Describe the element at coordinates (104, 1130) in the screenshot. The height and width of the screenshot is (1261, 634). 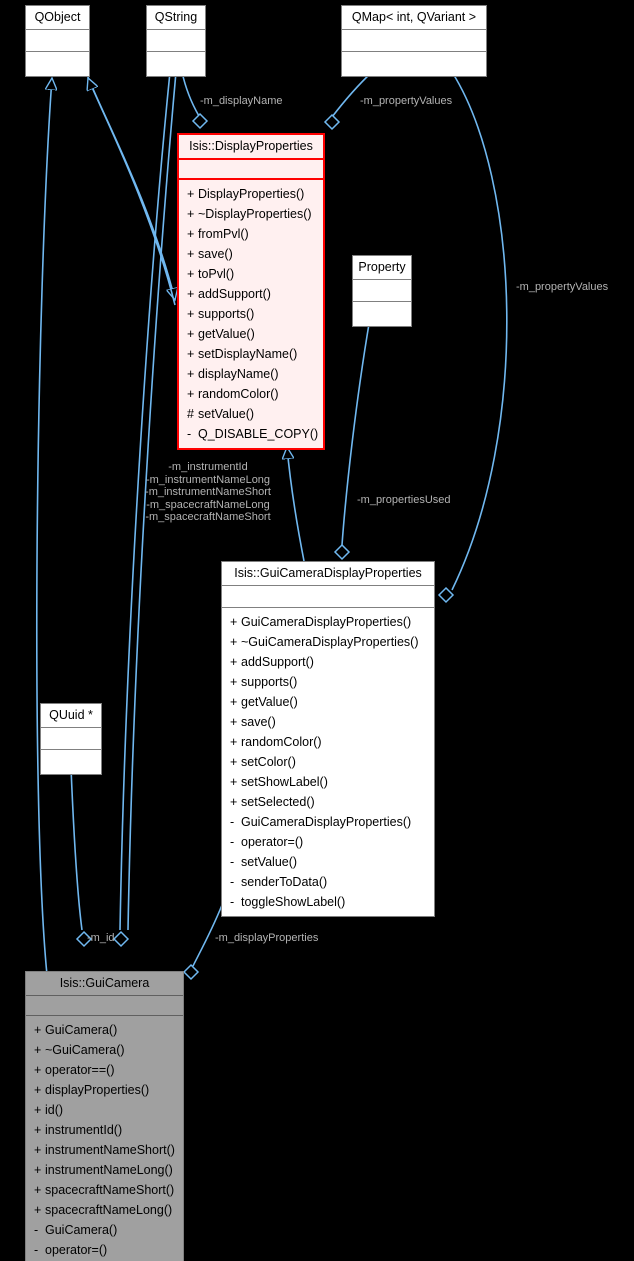
I see `class-member: + instrumentId()` at that location.